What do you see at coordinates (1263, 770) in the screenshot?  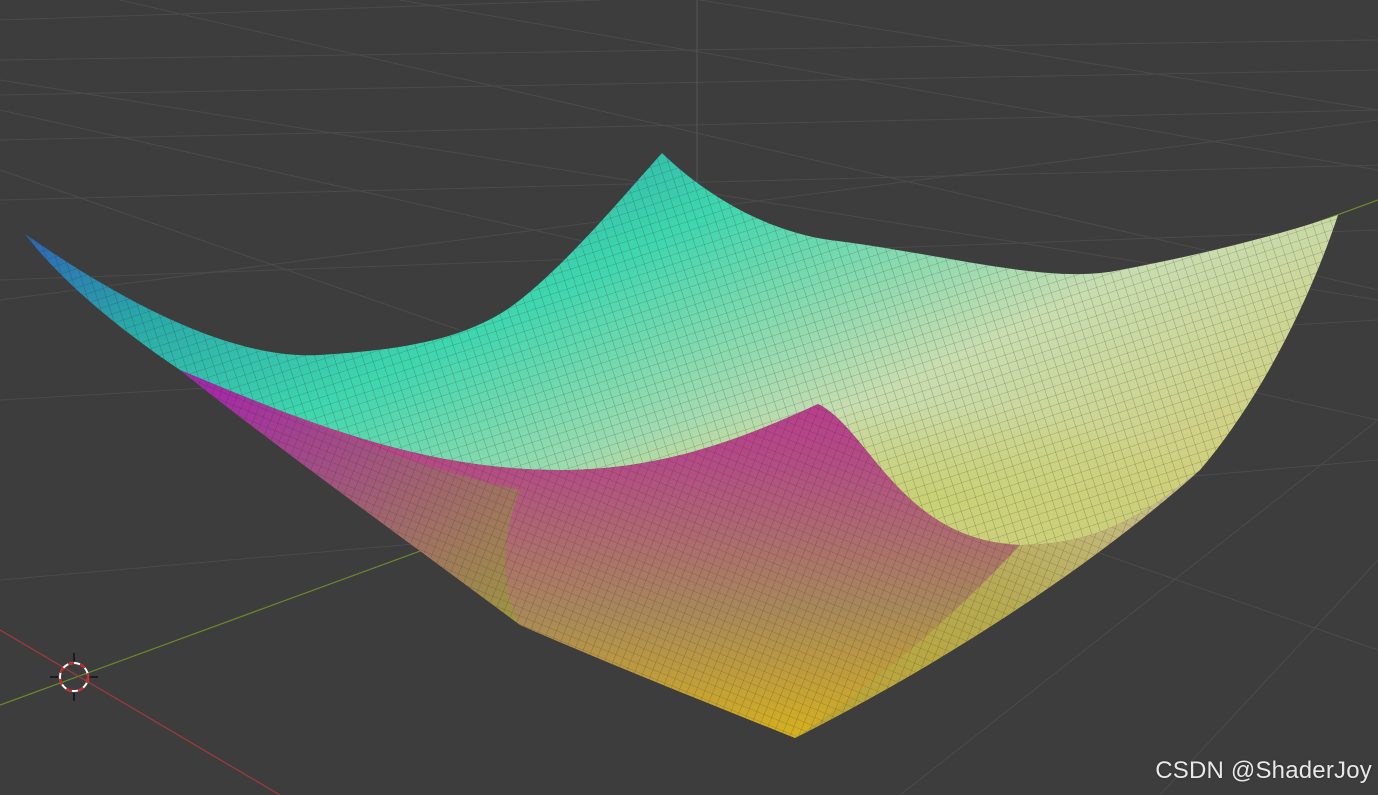 I see `watermark-text: CSDN @ShaderJoy` at bounding box center [1263, 770].